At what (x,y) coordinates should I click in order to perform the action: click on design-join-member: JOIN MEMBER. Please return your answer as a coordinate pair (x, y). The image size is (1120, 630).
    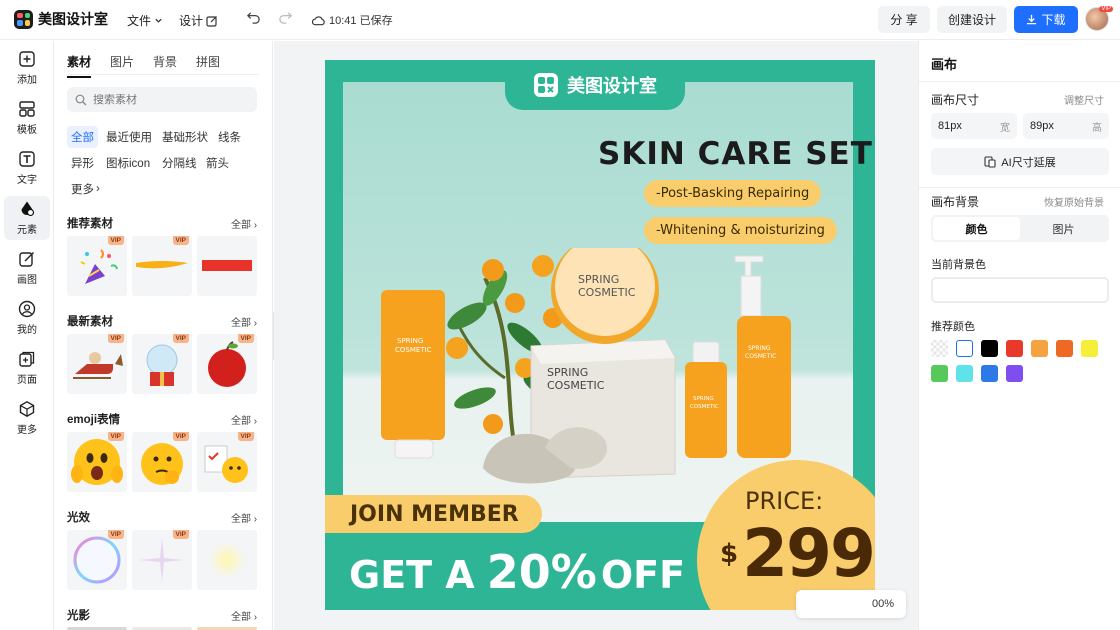
    Looking at the image, I should click on (433, 514).